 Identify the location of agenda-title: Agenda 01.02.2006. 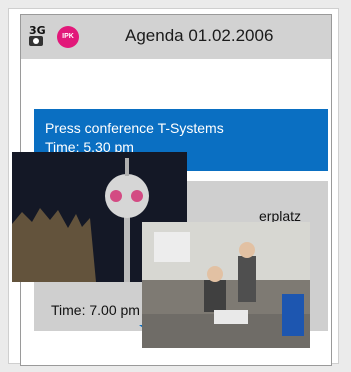
(199, 35).